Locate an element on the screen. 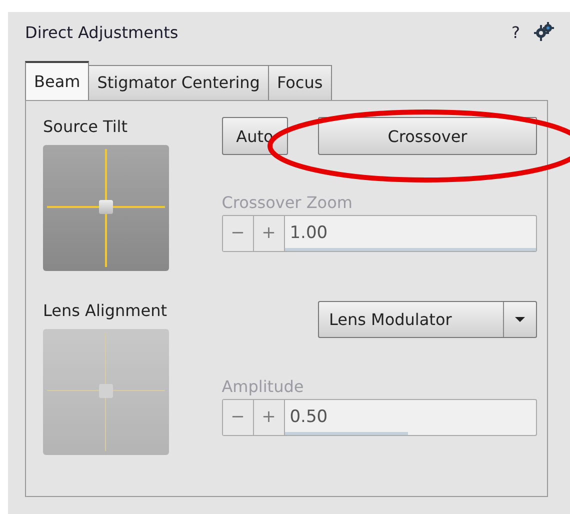  help-button: ? is located at coordinates (516, 32).